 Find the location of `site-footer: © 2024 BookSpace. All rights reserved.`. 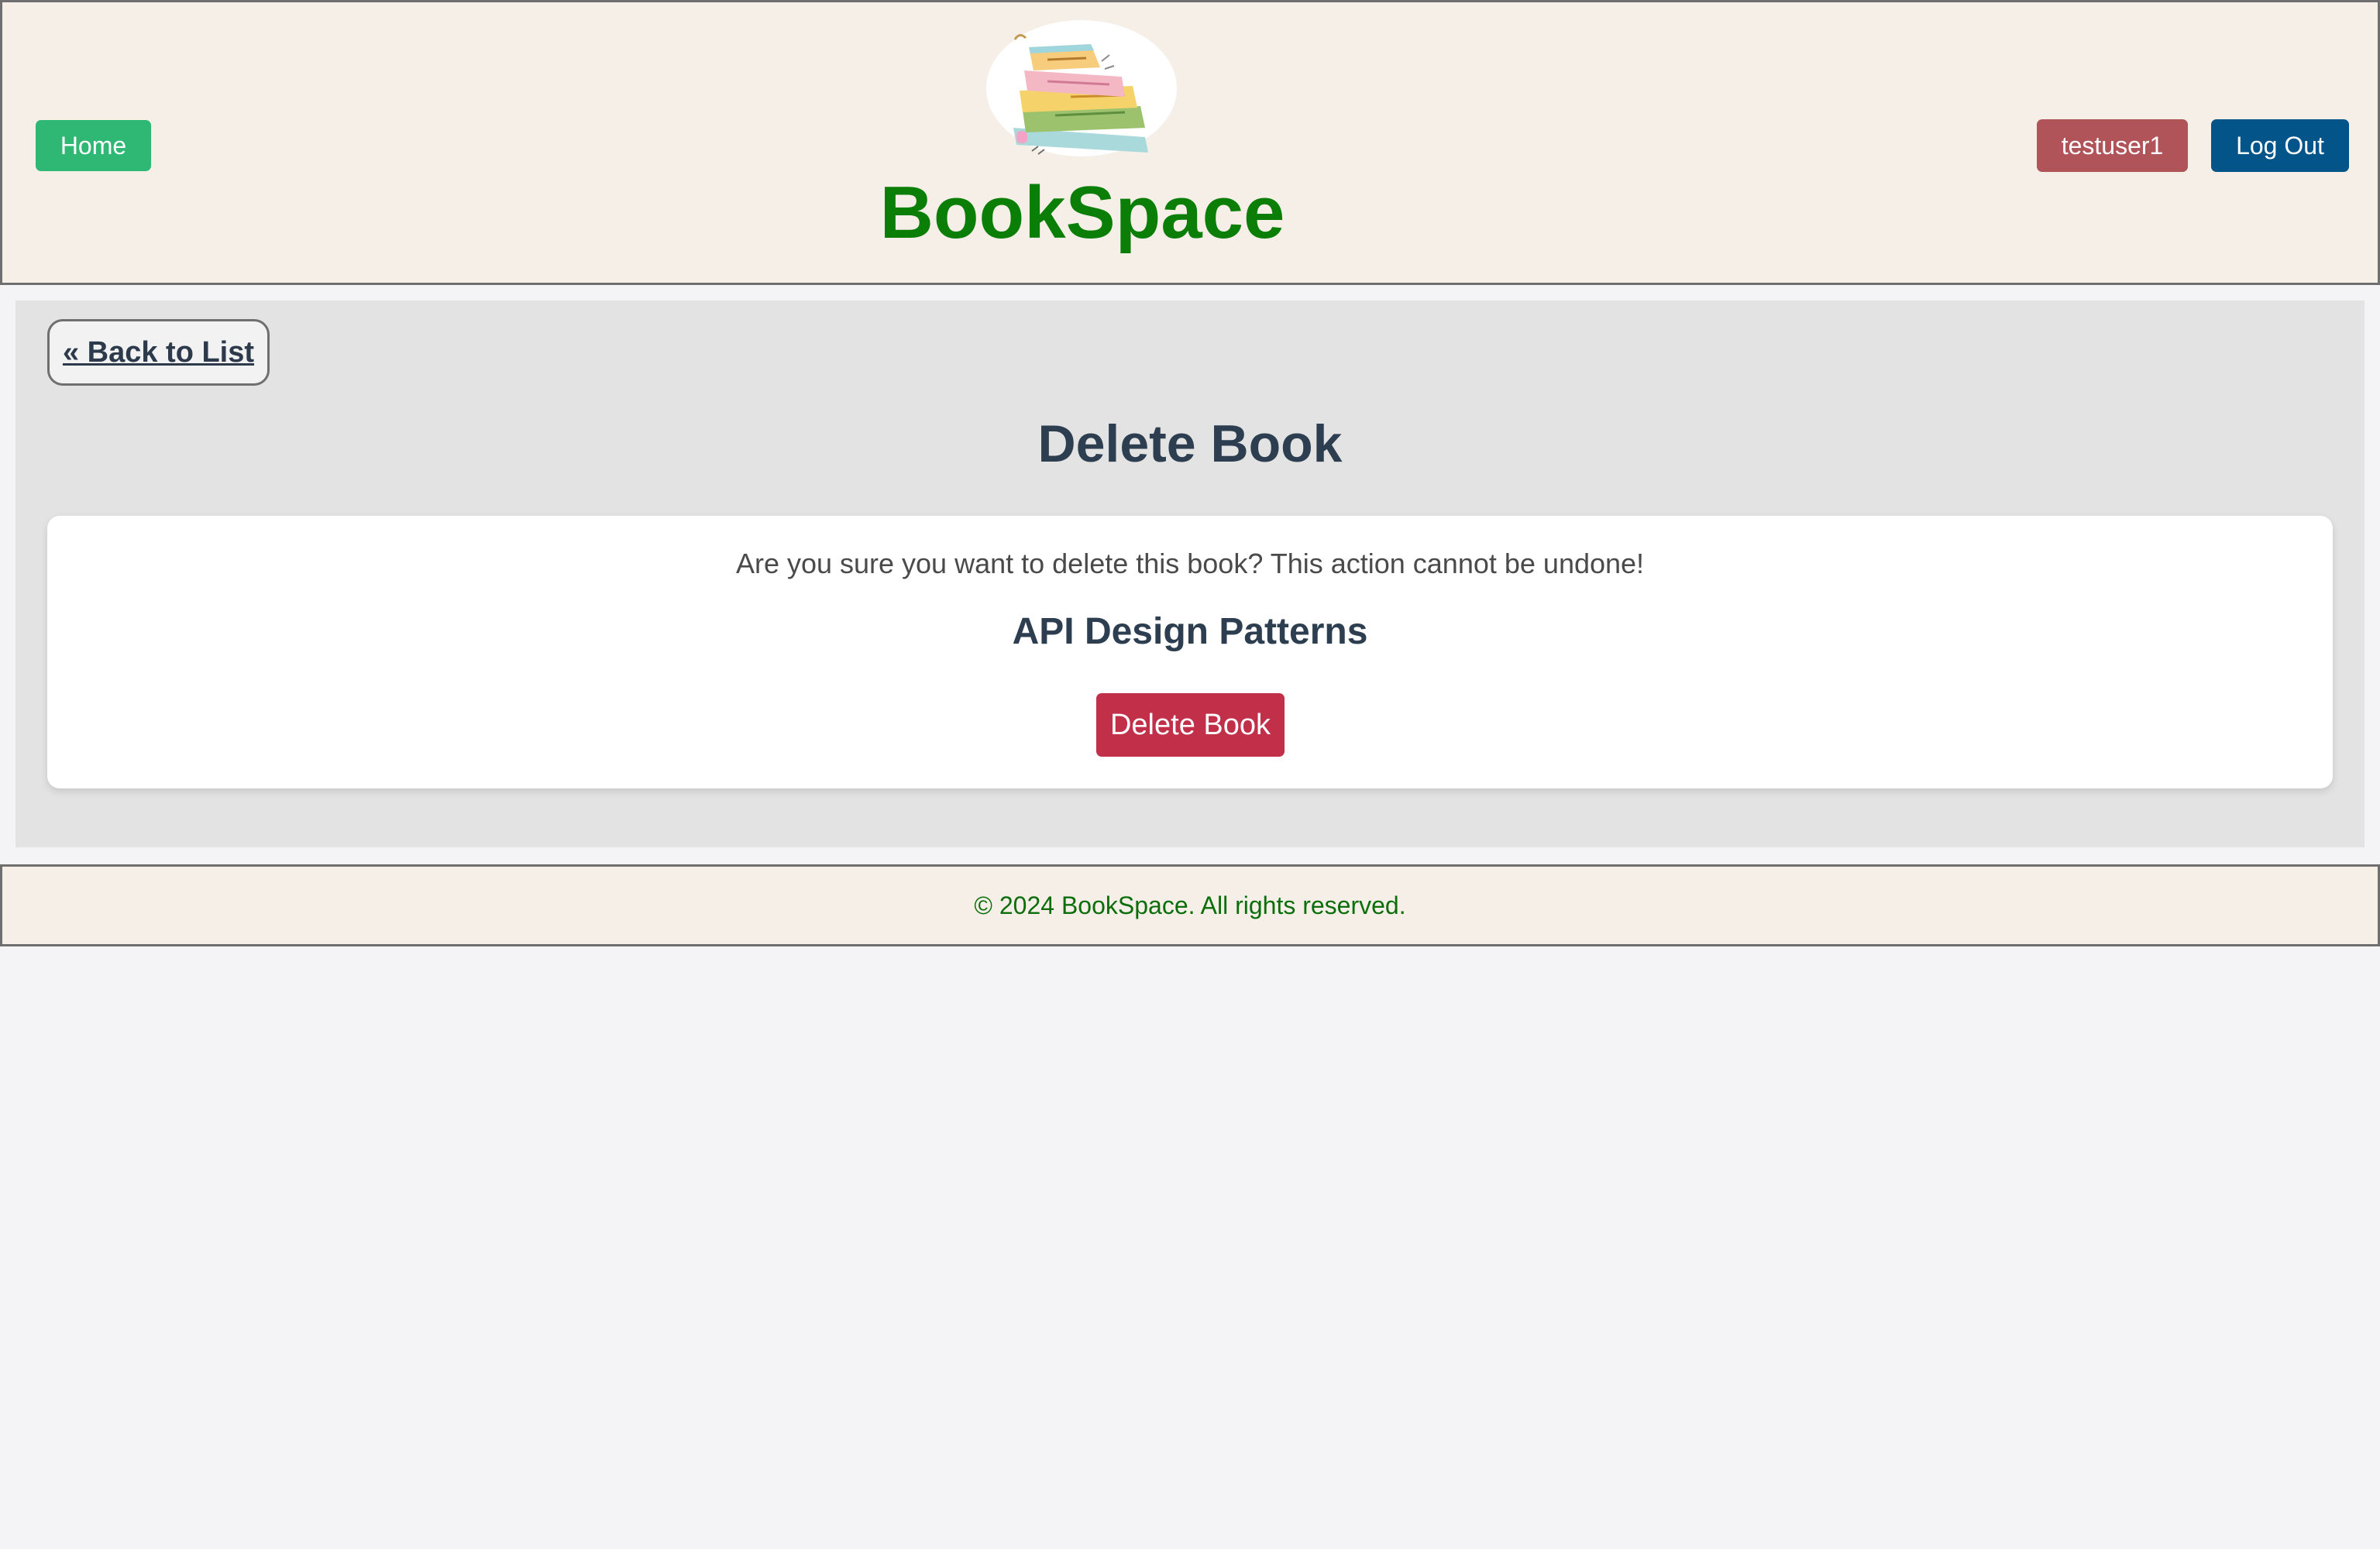

site-footer: © 2024 BookSpace. All rights reserved. is located at coordinates (1190, 905).